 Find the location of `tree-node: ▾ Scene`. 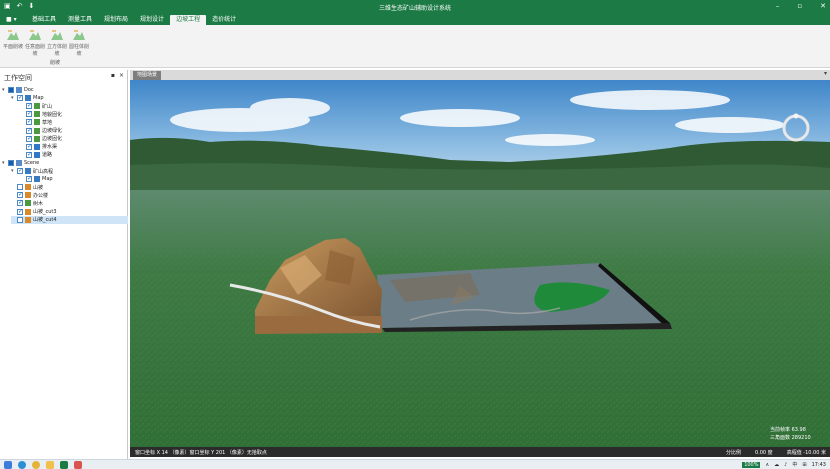

tree-node: ▾ Scene is located at coordinates (20, 163).